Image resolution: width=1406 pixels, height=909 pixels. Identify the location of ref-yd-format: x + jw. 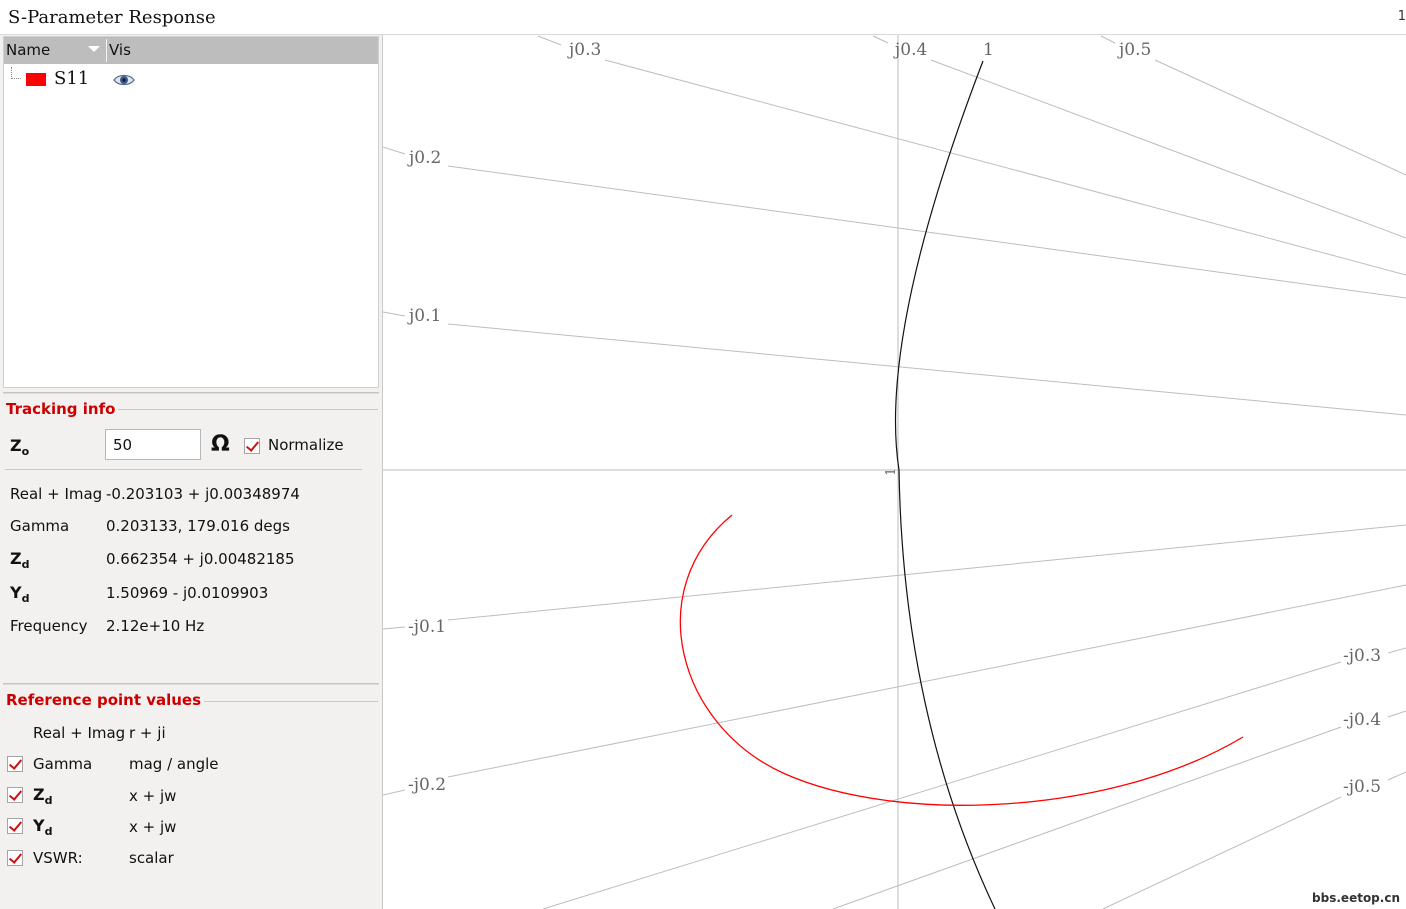
(153, 827).